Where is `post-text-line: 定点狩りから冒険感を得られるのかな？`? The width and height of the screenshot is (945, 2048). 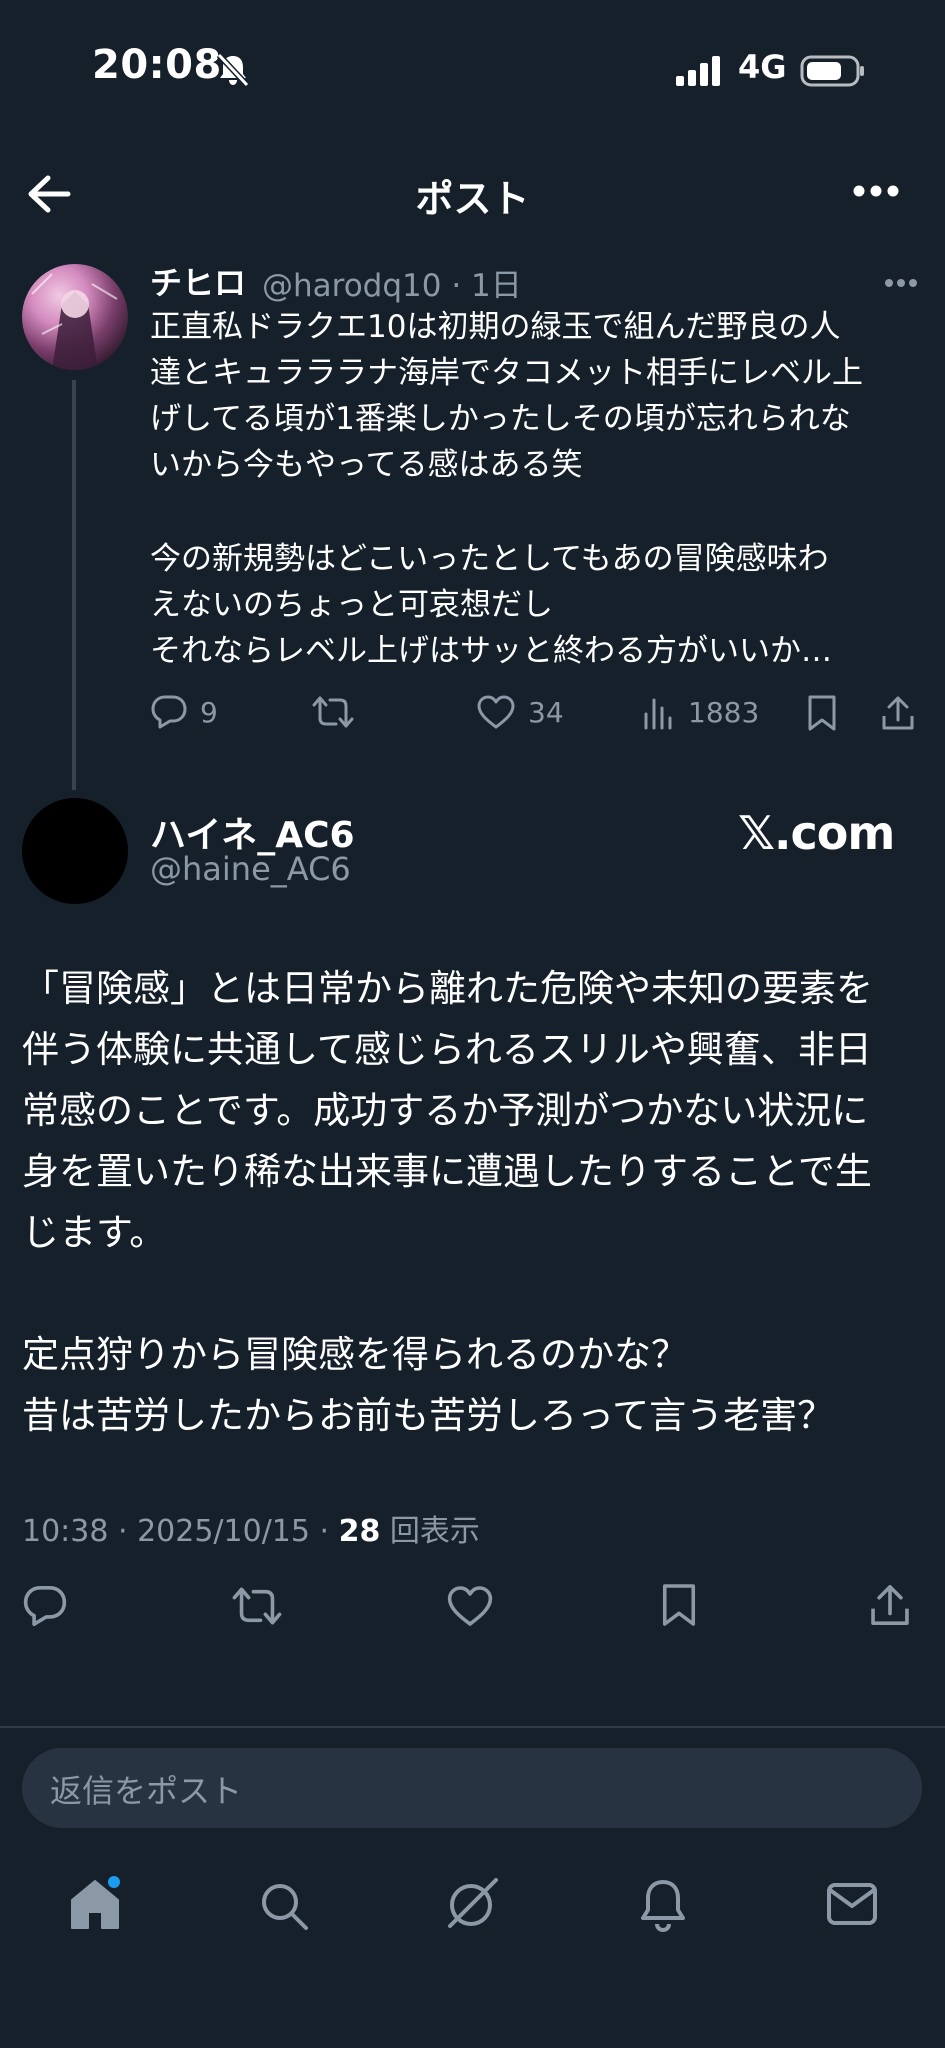 post-text-line: 定点狩りから冒険感を得られるのかな？ is located at coordinates (355, 1354).